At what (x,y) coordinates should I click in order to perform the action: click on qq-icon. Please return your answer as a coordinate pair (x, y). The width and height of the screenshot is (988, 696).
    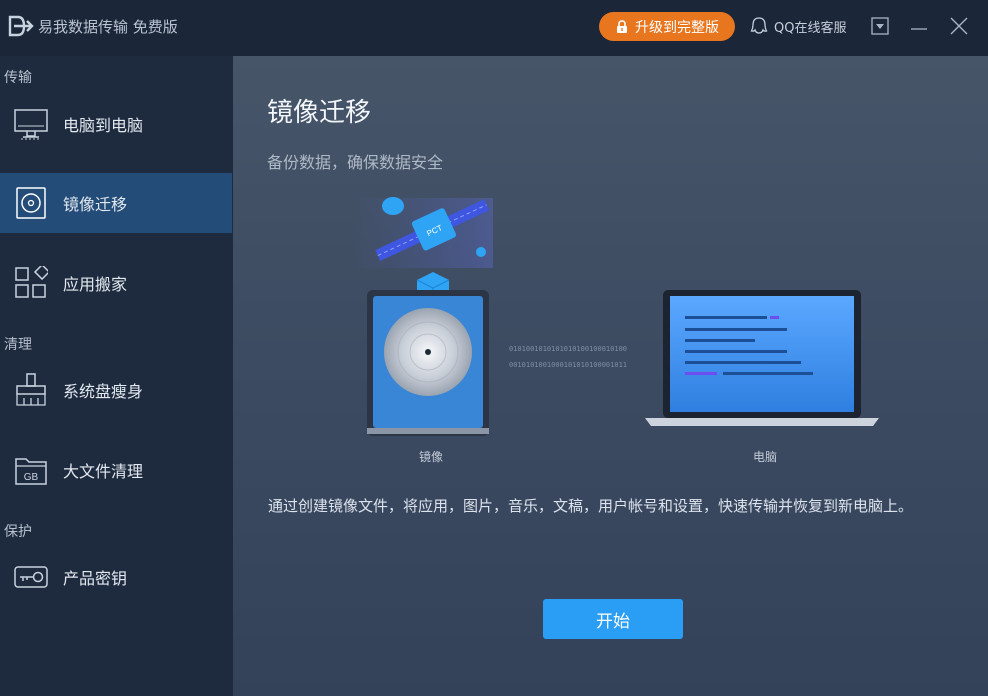
    Looking at the image, I should click on (759, 26).